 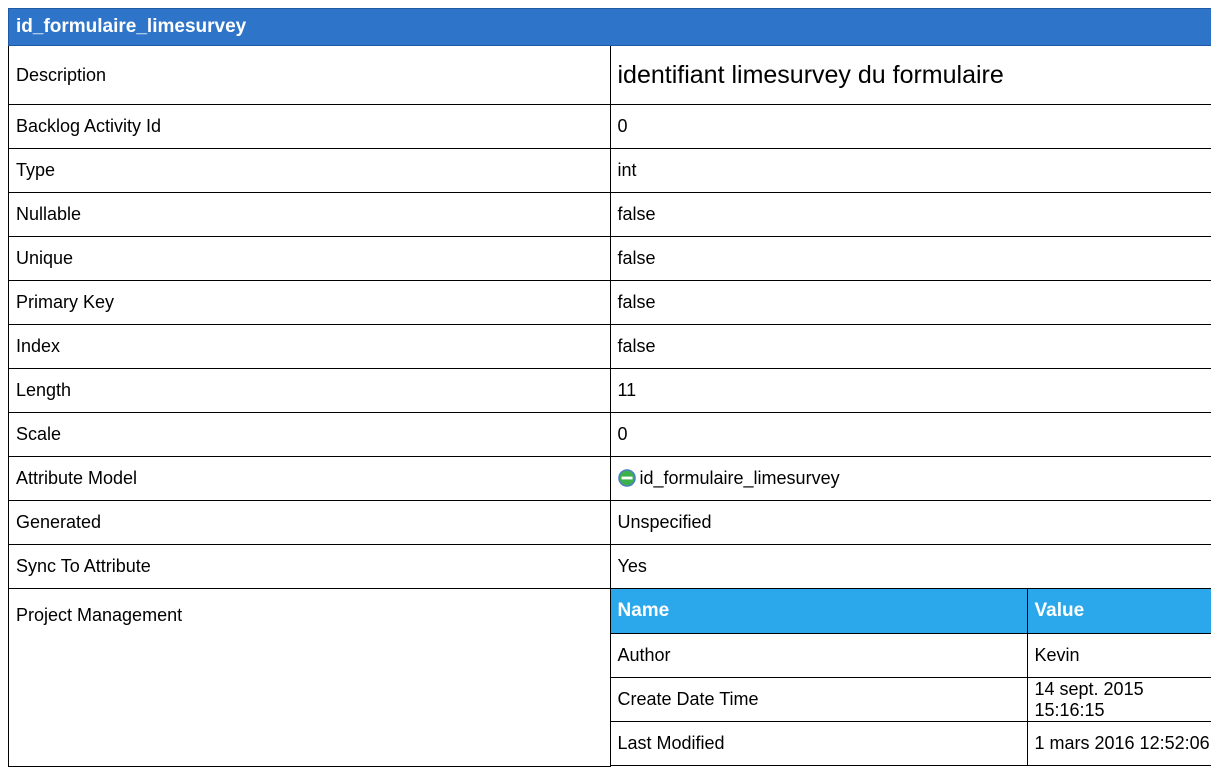 I want to click on row-value: int, so click(x=910, y=170).